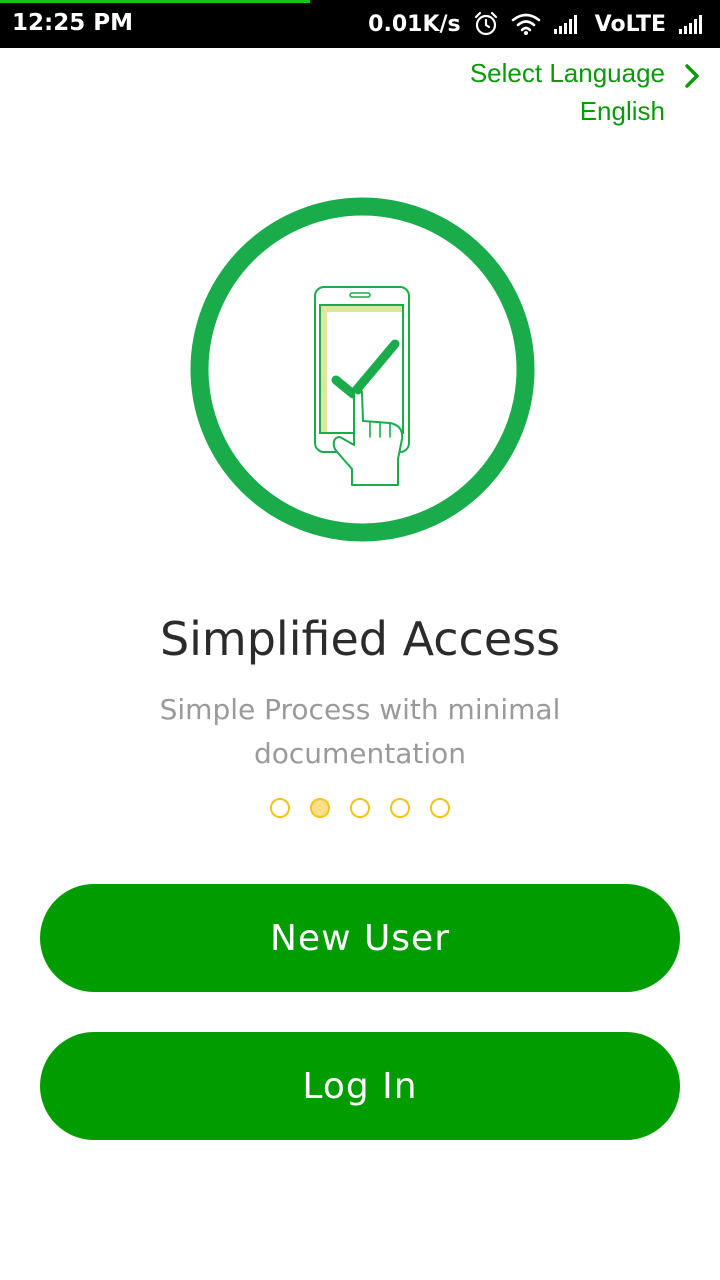  Describe the element at coordinates (155, 1) in the screenshot. I see `loading-progress-bar` at that location.